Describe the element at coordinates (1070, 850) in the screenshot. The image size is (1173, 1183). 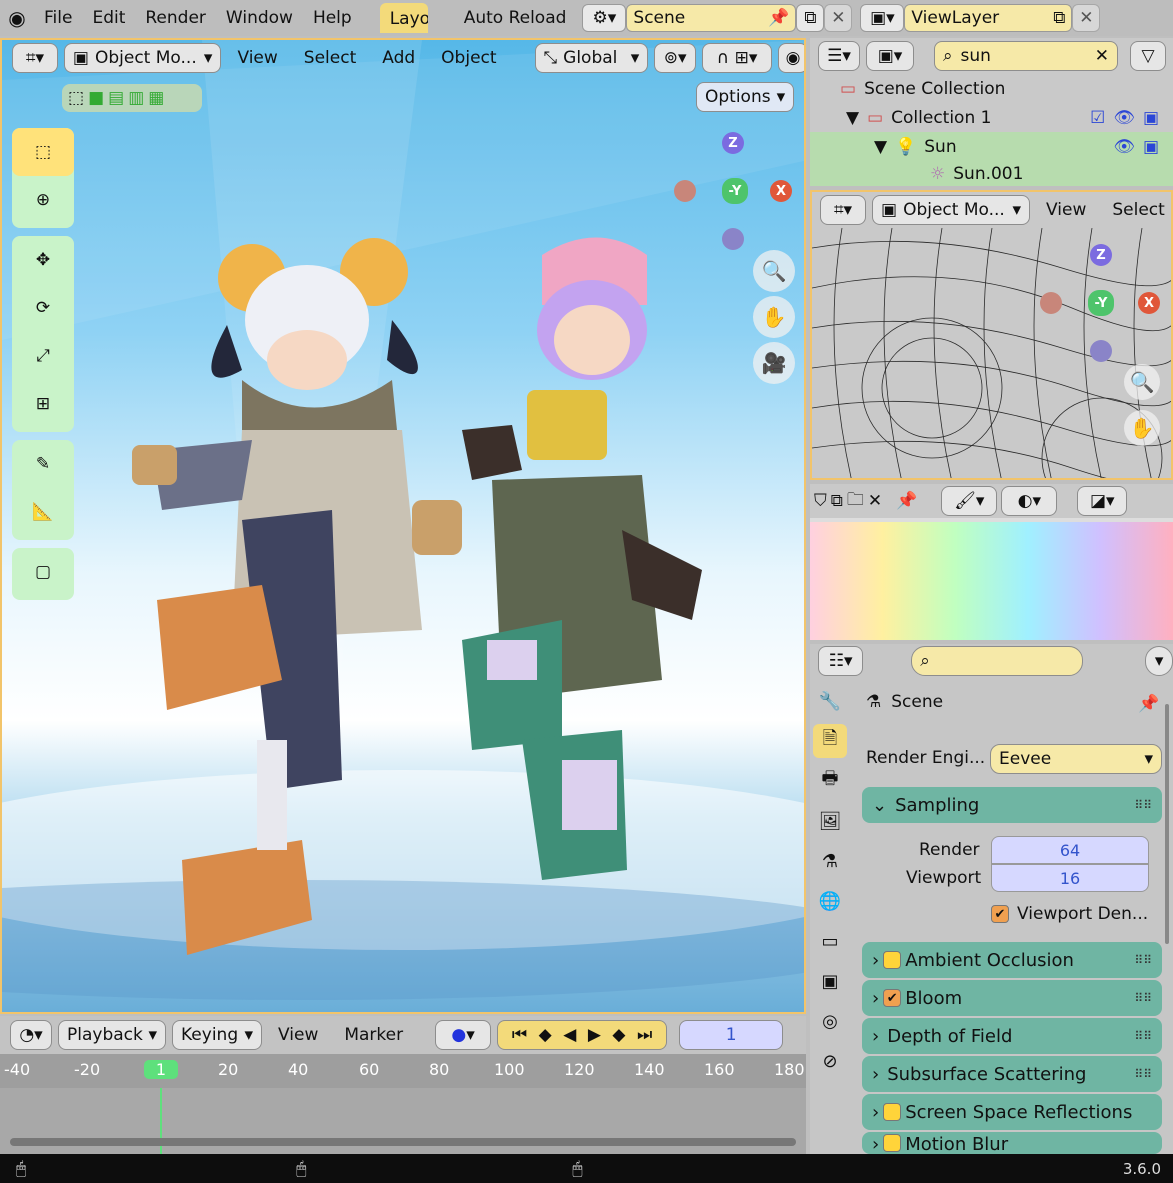
I see `render-samples-field: 64` at that location.